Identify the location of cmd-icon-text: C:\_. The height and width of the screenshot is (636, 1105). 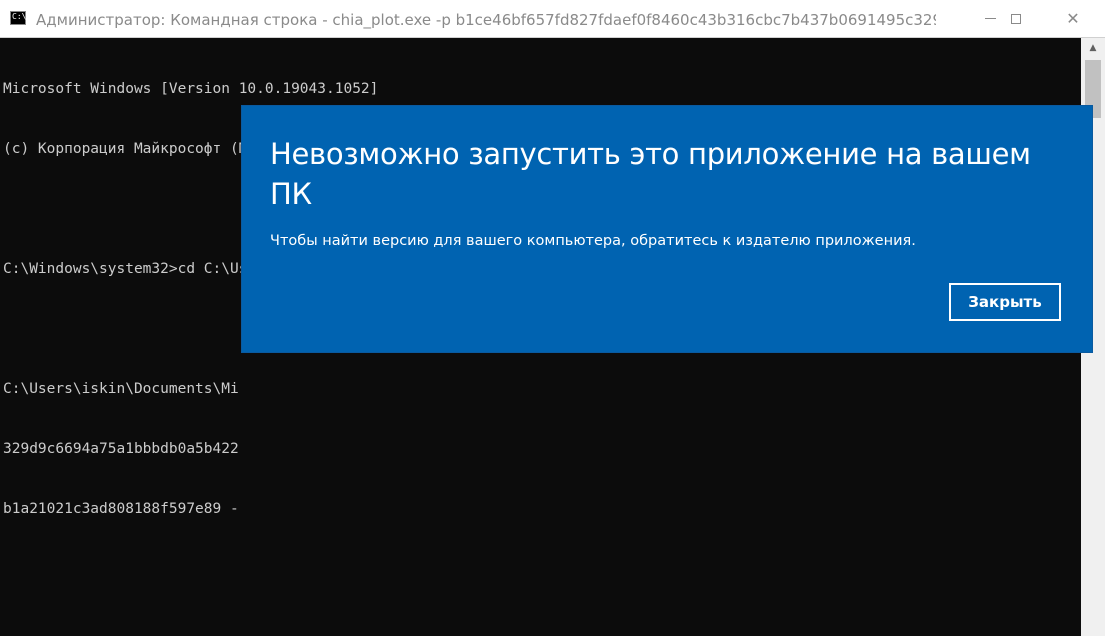
(22, 16).